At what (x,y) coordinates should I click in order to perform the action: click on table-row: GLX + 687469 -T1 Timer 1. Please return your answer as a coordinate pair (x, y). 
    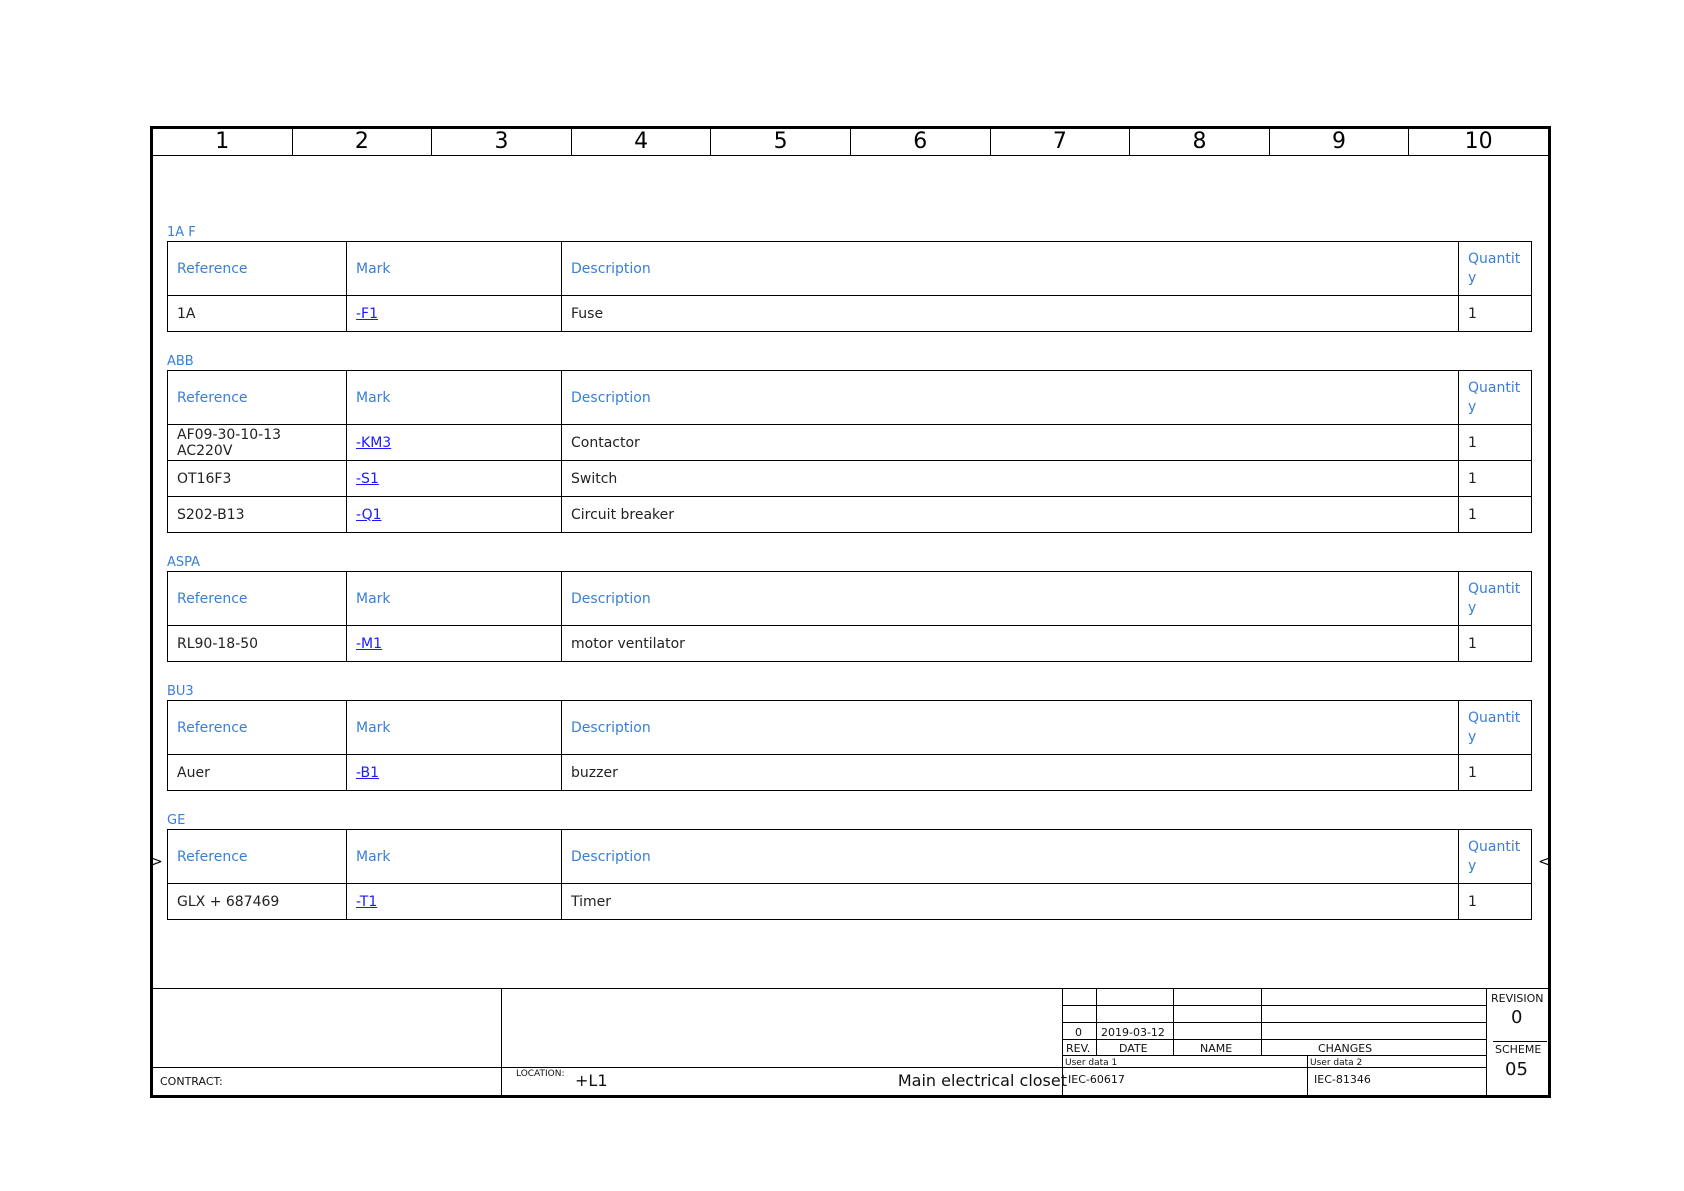
    Looking at the image, I should click on (849, 901).